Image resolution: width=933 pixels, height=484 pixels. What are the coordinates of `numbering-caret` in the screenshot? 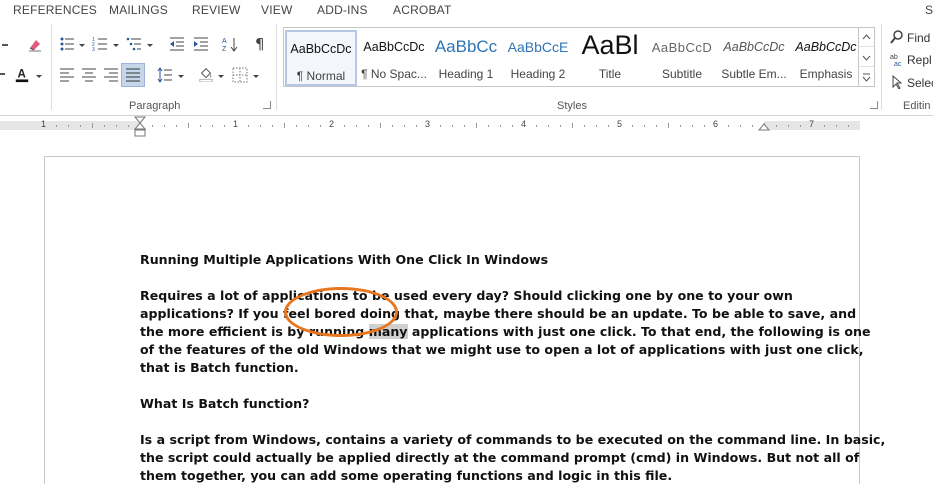 It's located at (116, 45).